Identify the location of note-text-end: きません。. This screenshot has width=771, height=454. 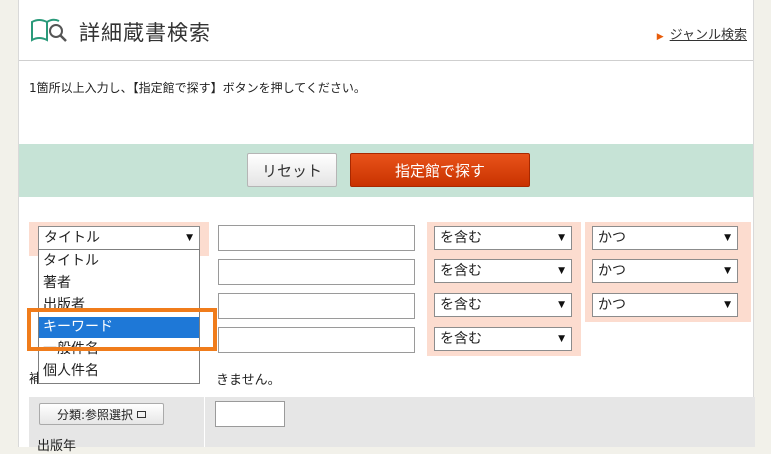
(248, 380).